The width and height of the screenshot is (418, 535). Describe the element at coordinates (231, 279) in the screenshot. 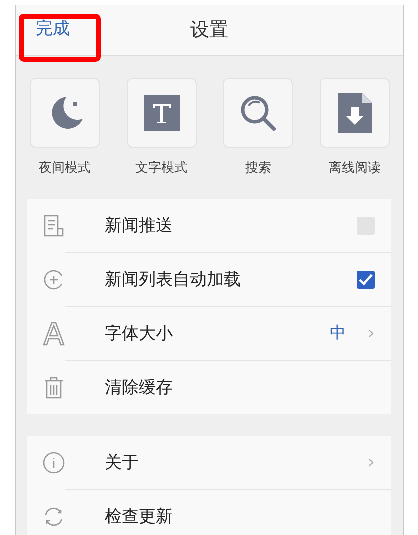

I see `setting-label: 新闻列表自动加载` at that location.